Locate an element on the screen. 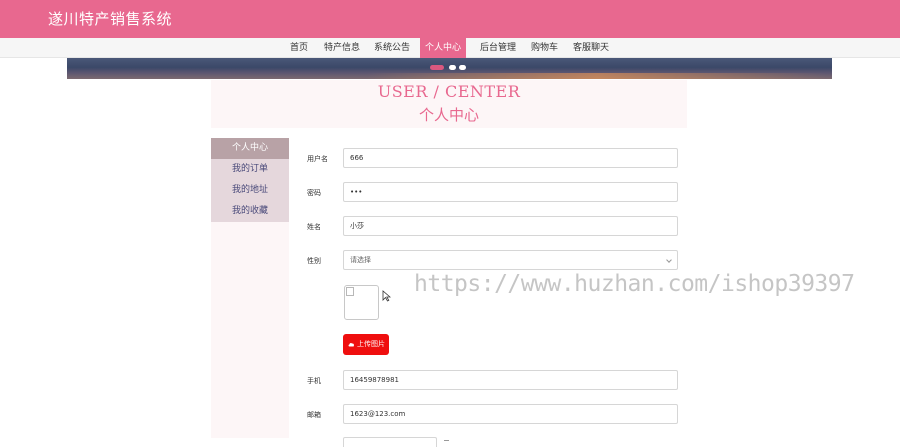 The height and width of the screenshot is (447, 900). banner-carousel is located at coordinates (449, 68).